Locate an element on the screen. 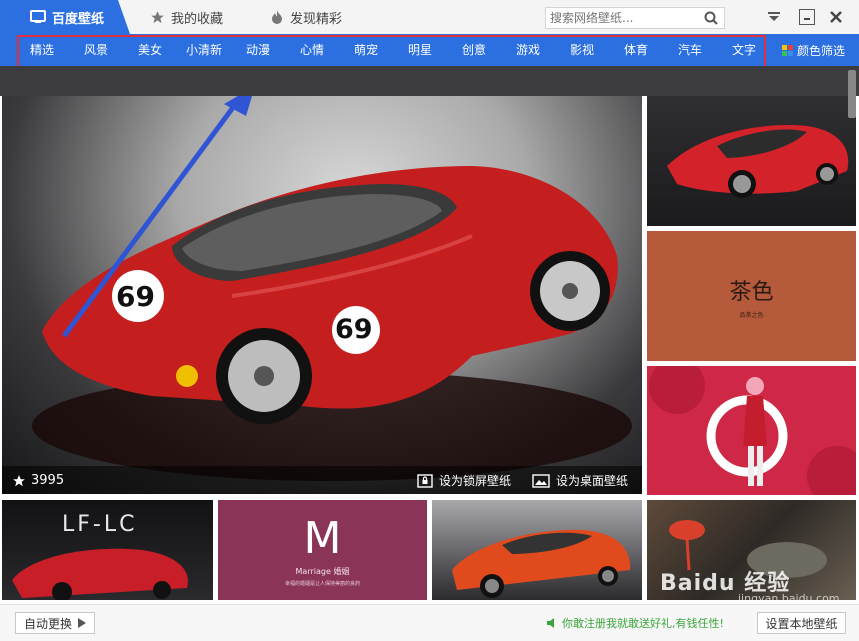 Image resolution: width=859 pixels, height=641 pixels. minimize-icon is located at coordinates (807, 19).